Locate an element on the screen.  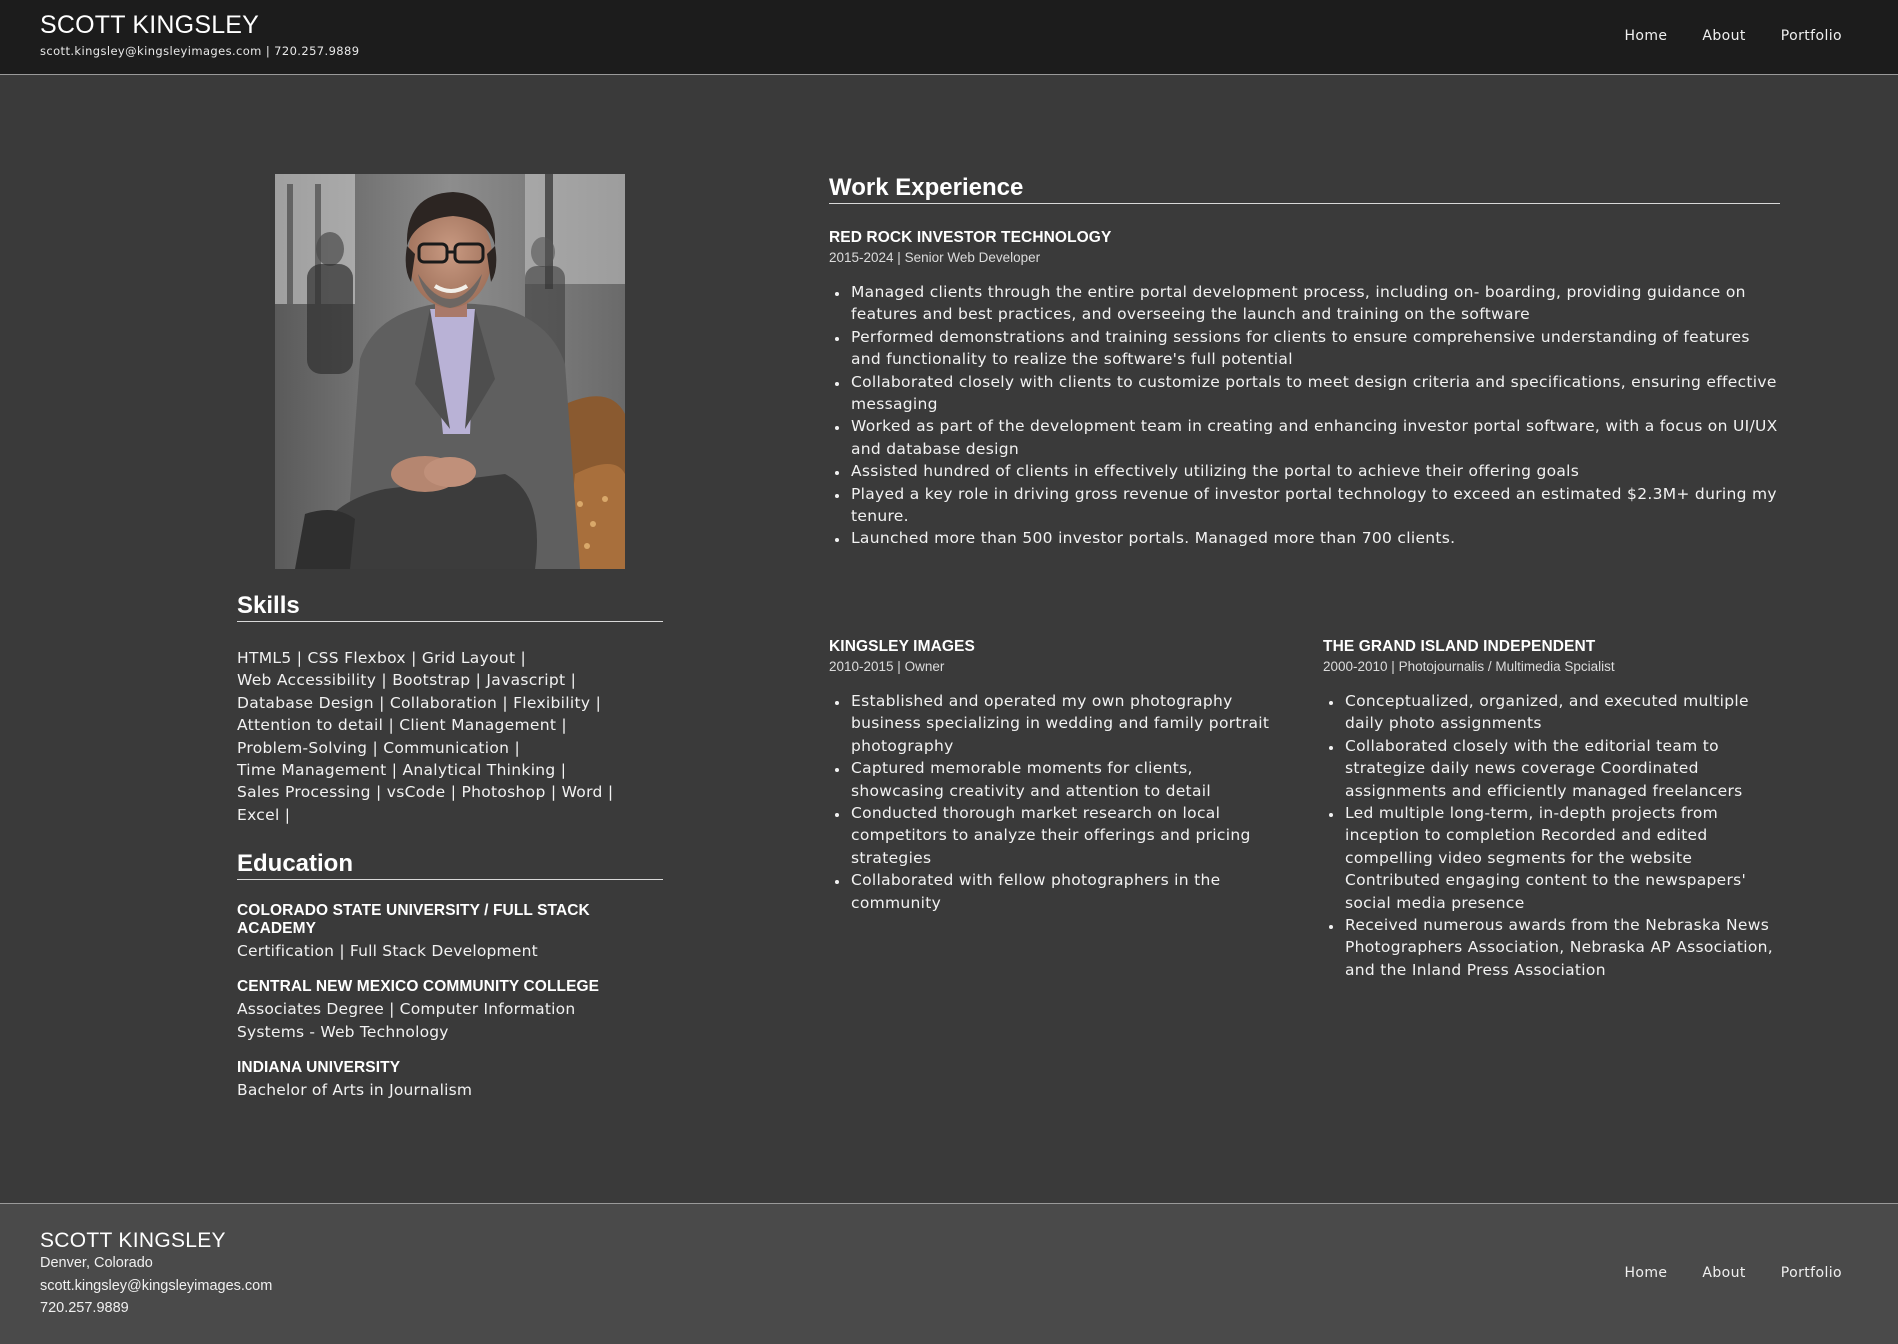
skill-item: Analytical Thinking | is located at coordinates (484, 770).